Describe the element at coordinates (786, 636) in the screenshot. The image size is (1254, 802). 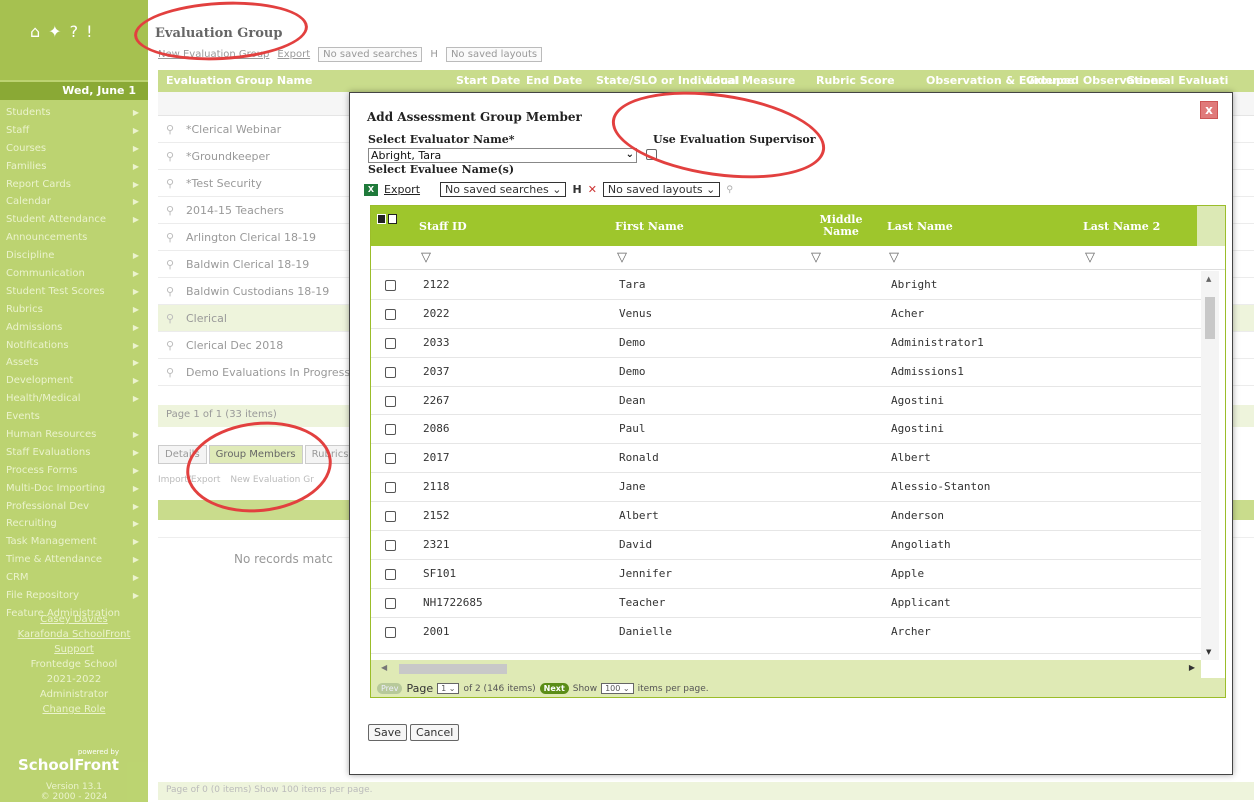
I see `table-row: 2001 Danielle Archer` at that location.